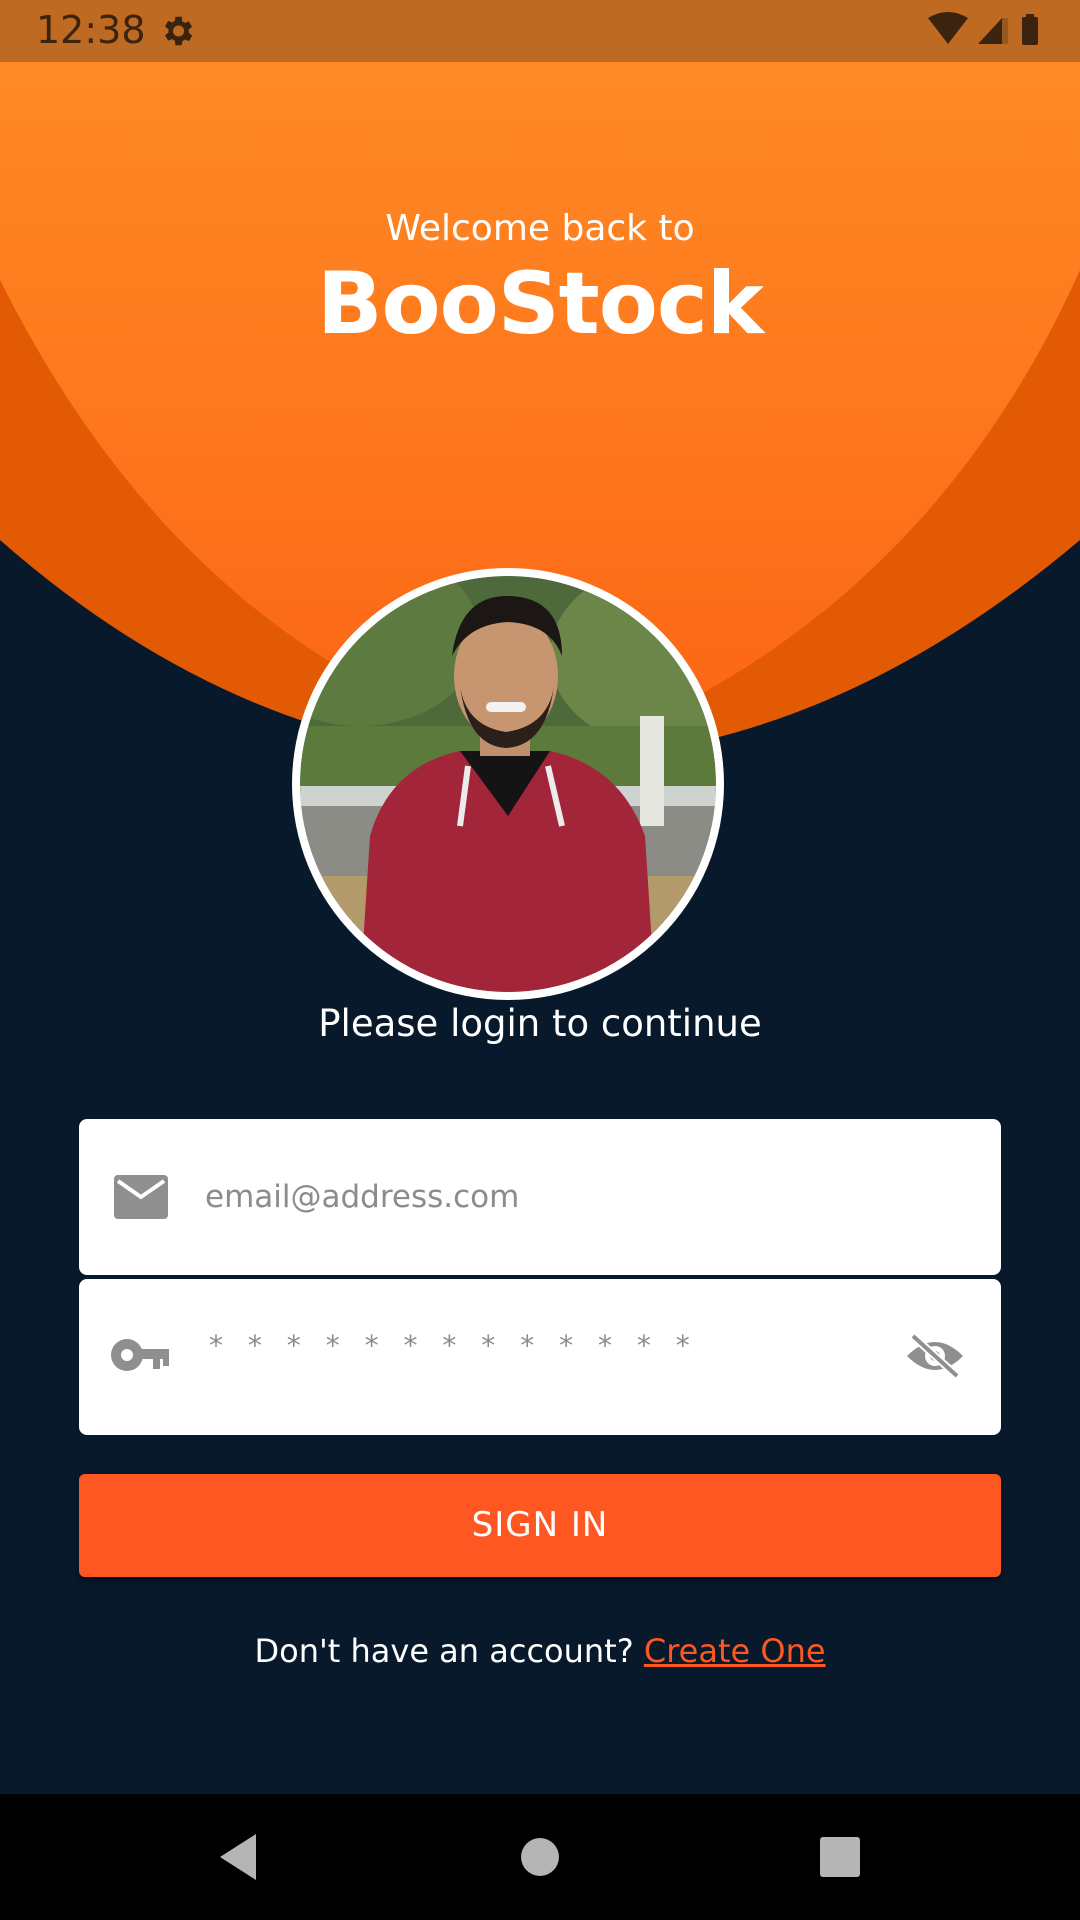 The height and width of the screenshot is (1920, 1080). What do you see at coordinates (735, 1651) in the screenshot?
I see `create-account-link: Create One` at bounding box center [735, 1651].